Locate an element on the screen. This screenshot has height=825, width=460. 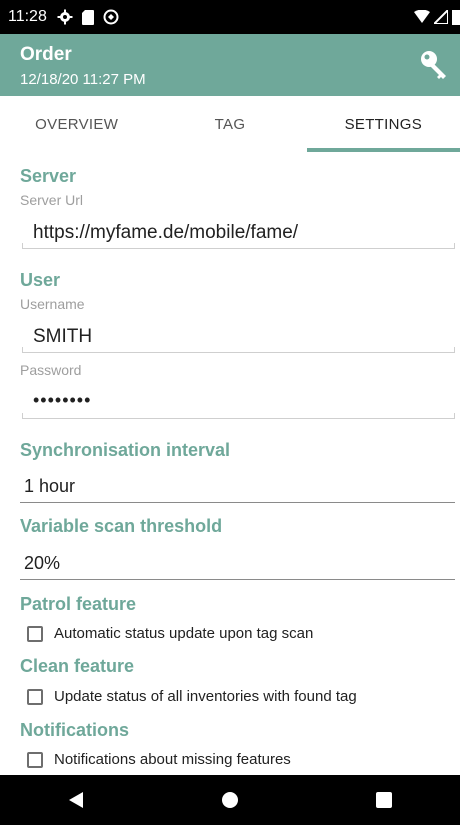
signal-icon is located at coordinates (441, 17).